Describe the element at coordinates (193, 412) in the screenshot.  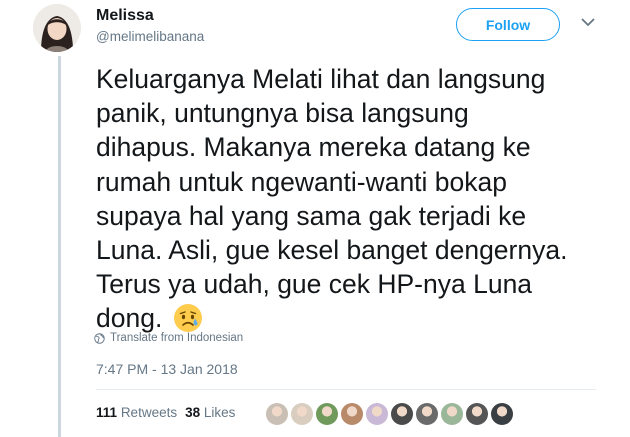
I see `likes-count: 38` at that location.